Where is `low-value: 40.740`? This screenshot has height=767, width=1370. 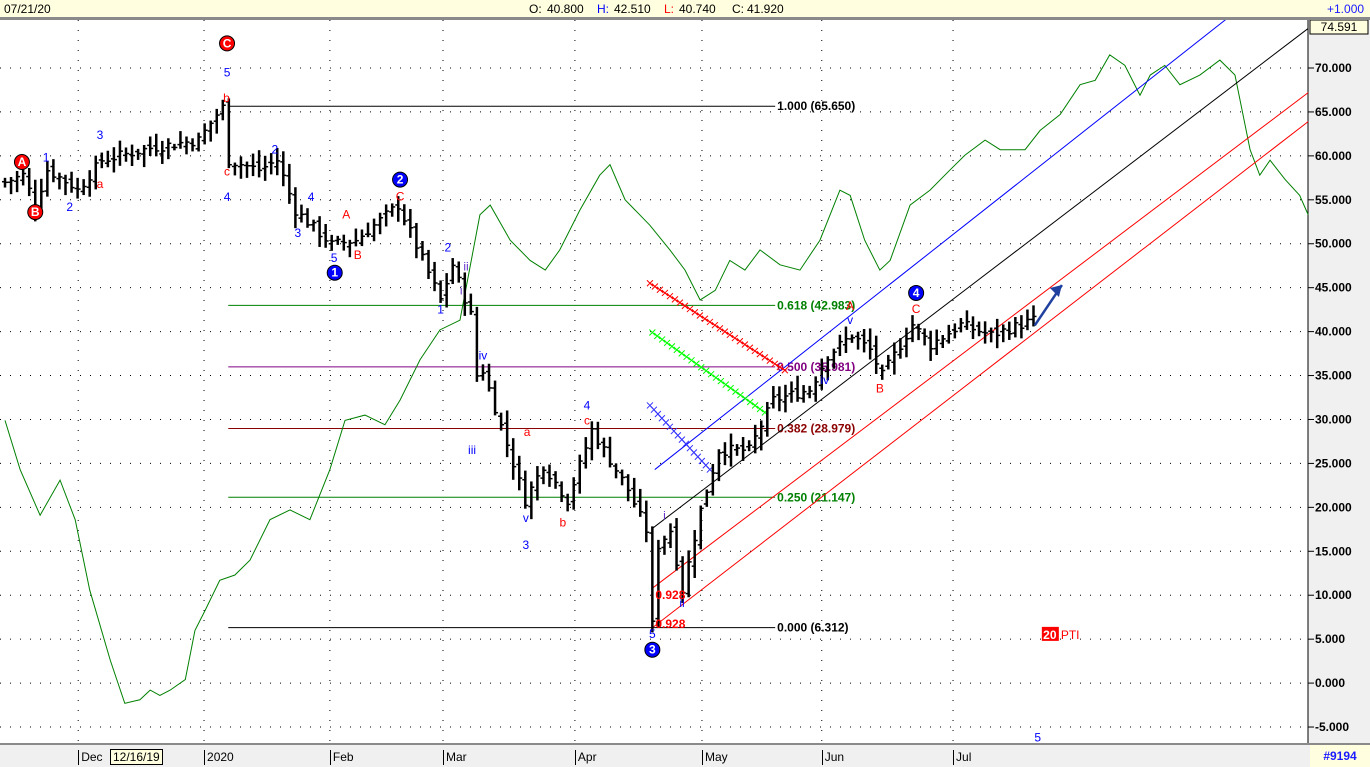
low-value: 40.740 is located at coordinates (697, 9).